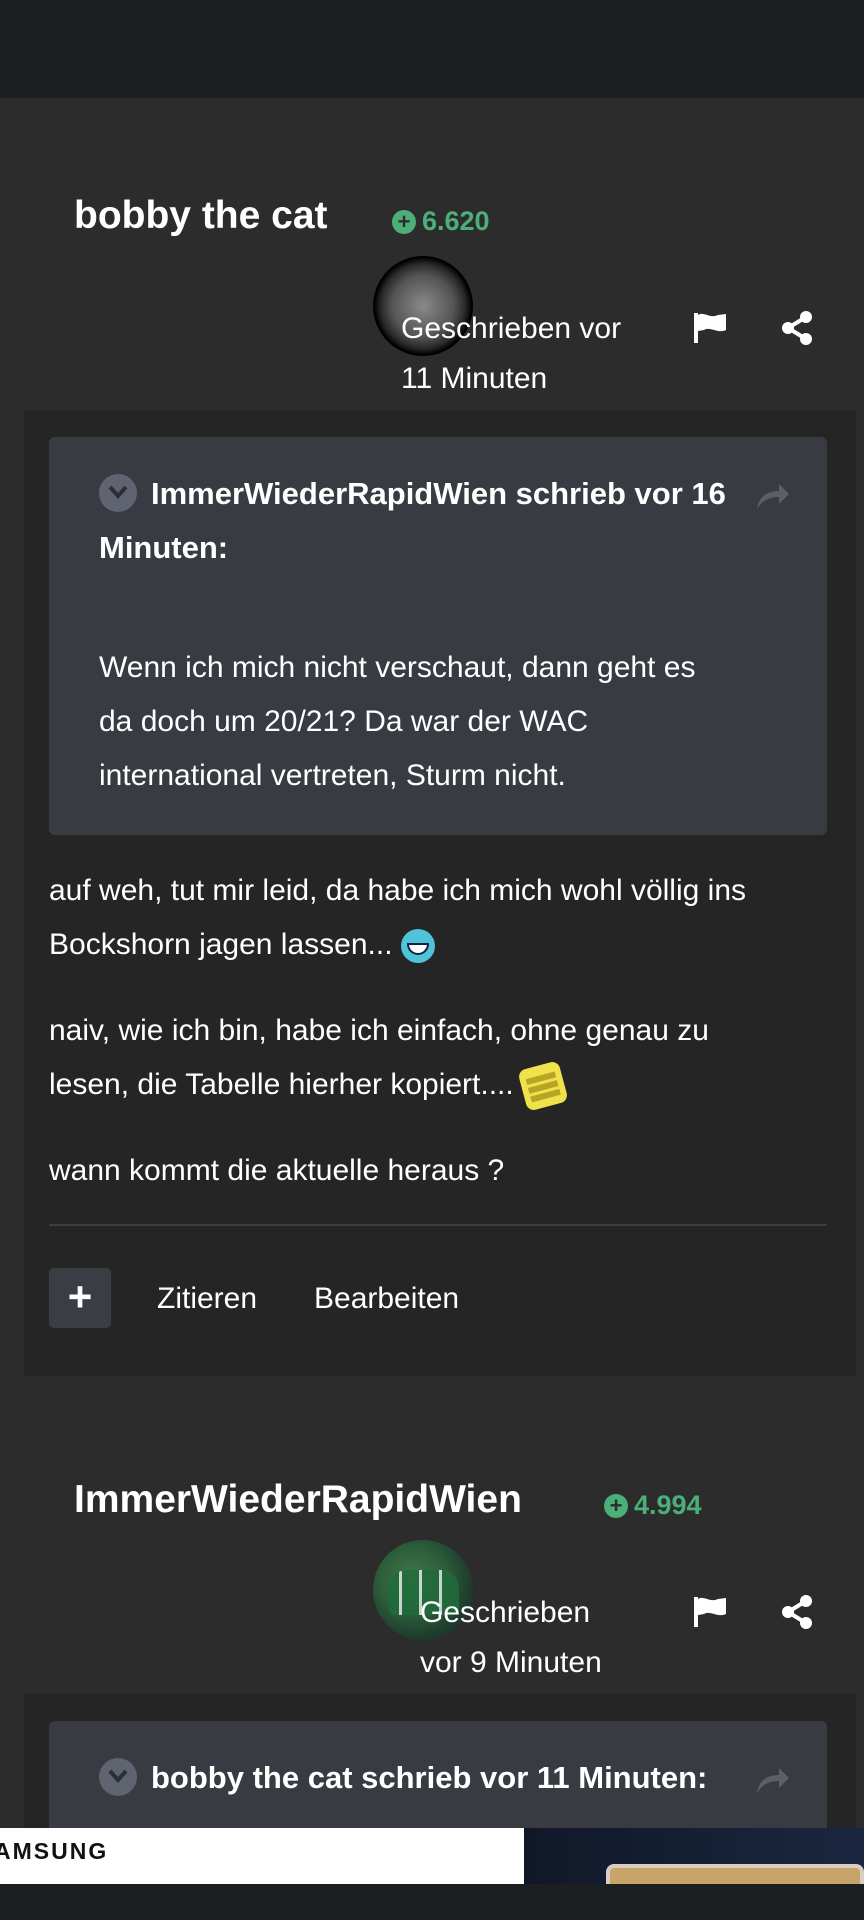  What do you see at coordinates (505, 1612) in the screenshot?
I see `timestamp-line-1: Geschrieben` at bounding box center [505, 1612].